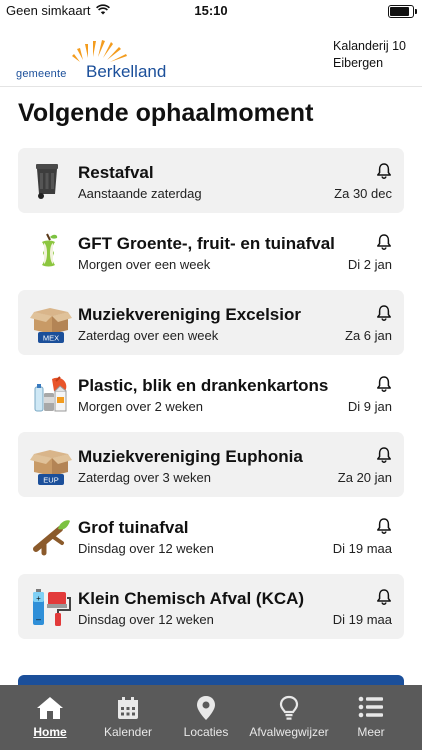 Image resolution: width=422 pixels, height=750 pixels. I want to click on sun-logo-icon, so click(99, 51).